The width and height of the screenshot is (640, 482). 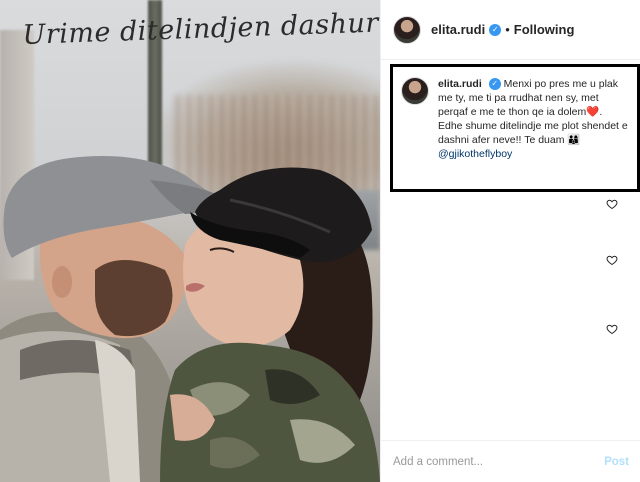 What do you see at coordinates (460, 84) in the screenshot?
I see `caption-username-link: elita.rudi` at bounding box center [460, 84].